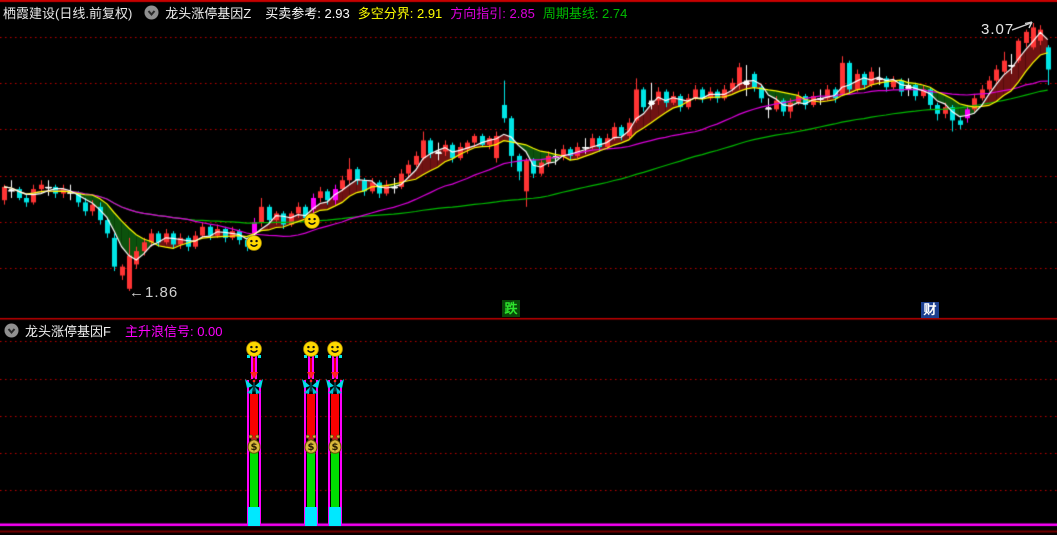  What do you see at coordinates (1022, 26) in the screenshot?
I see `annotation-arrow-icon` at bounding box center [1022, 26].